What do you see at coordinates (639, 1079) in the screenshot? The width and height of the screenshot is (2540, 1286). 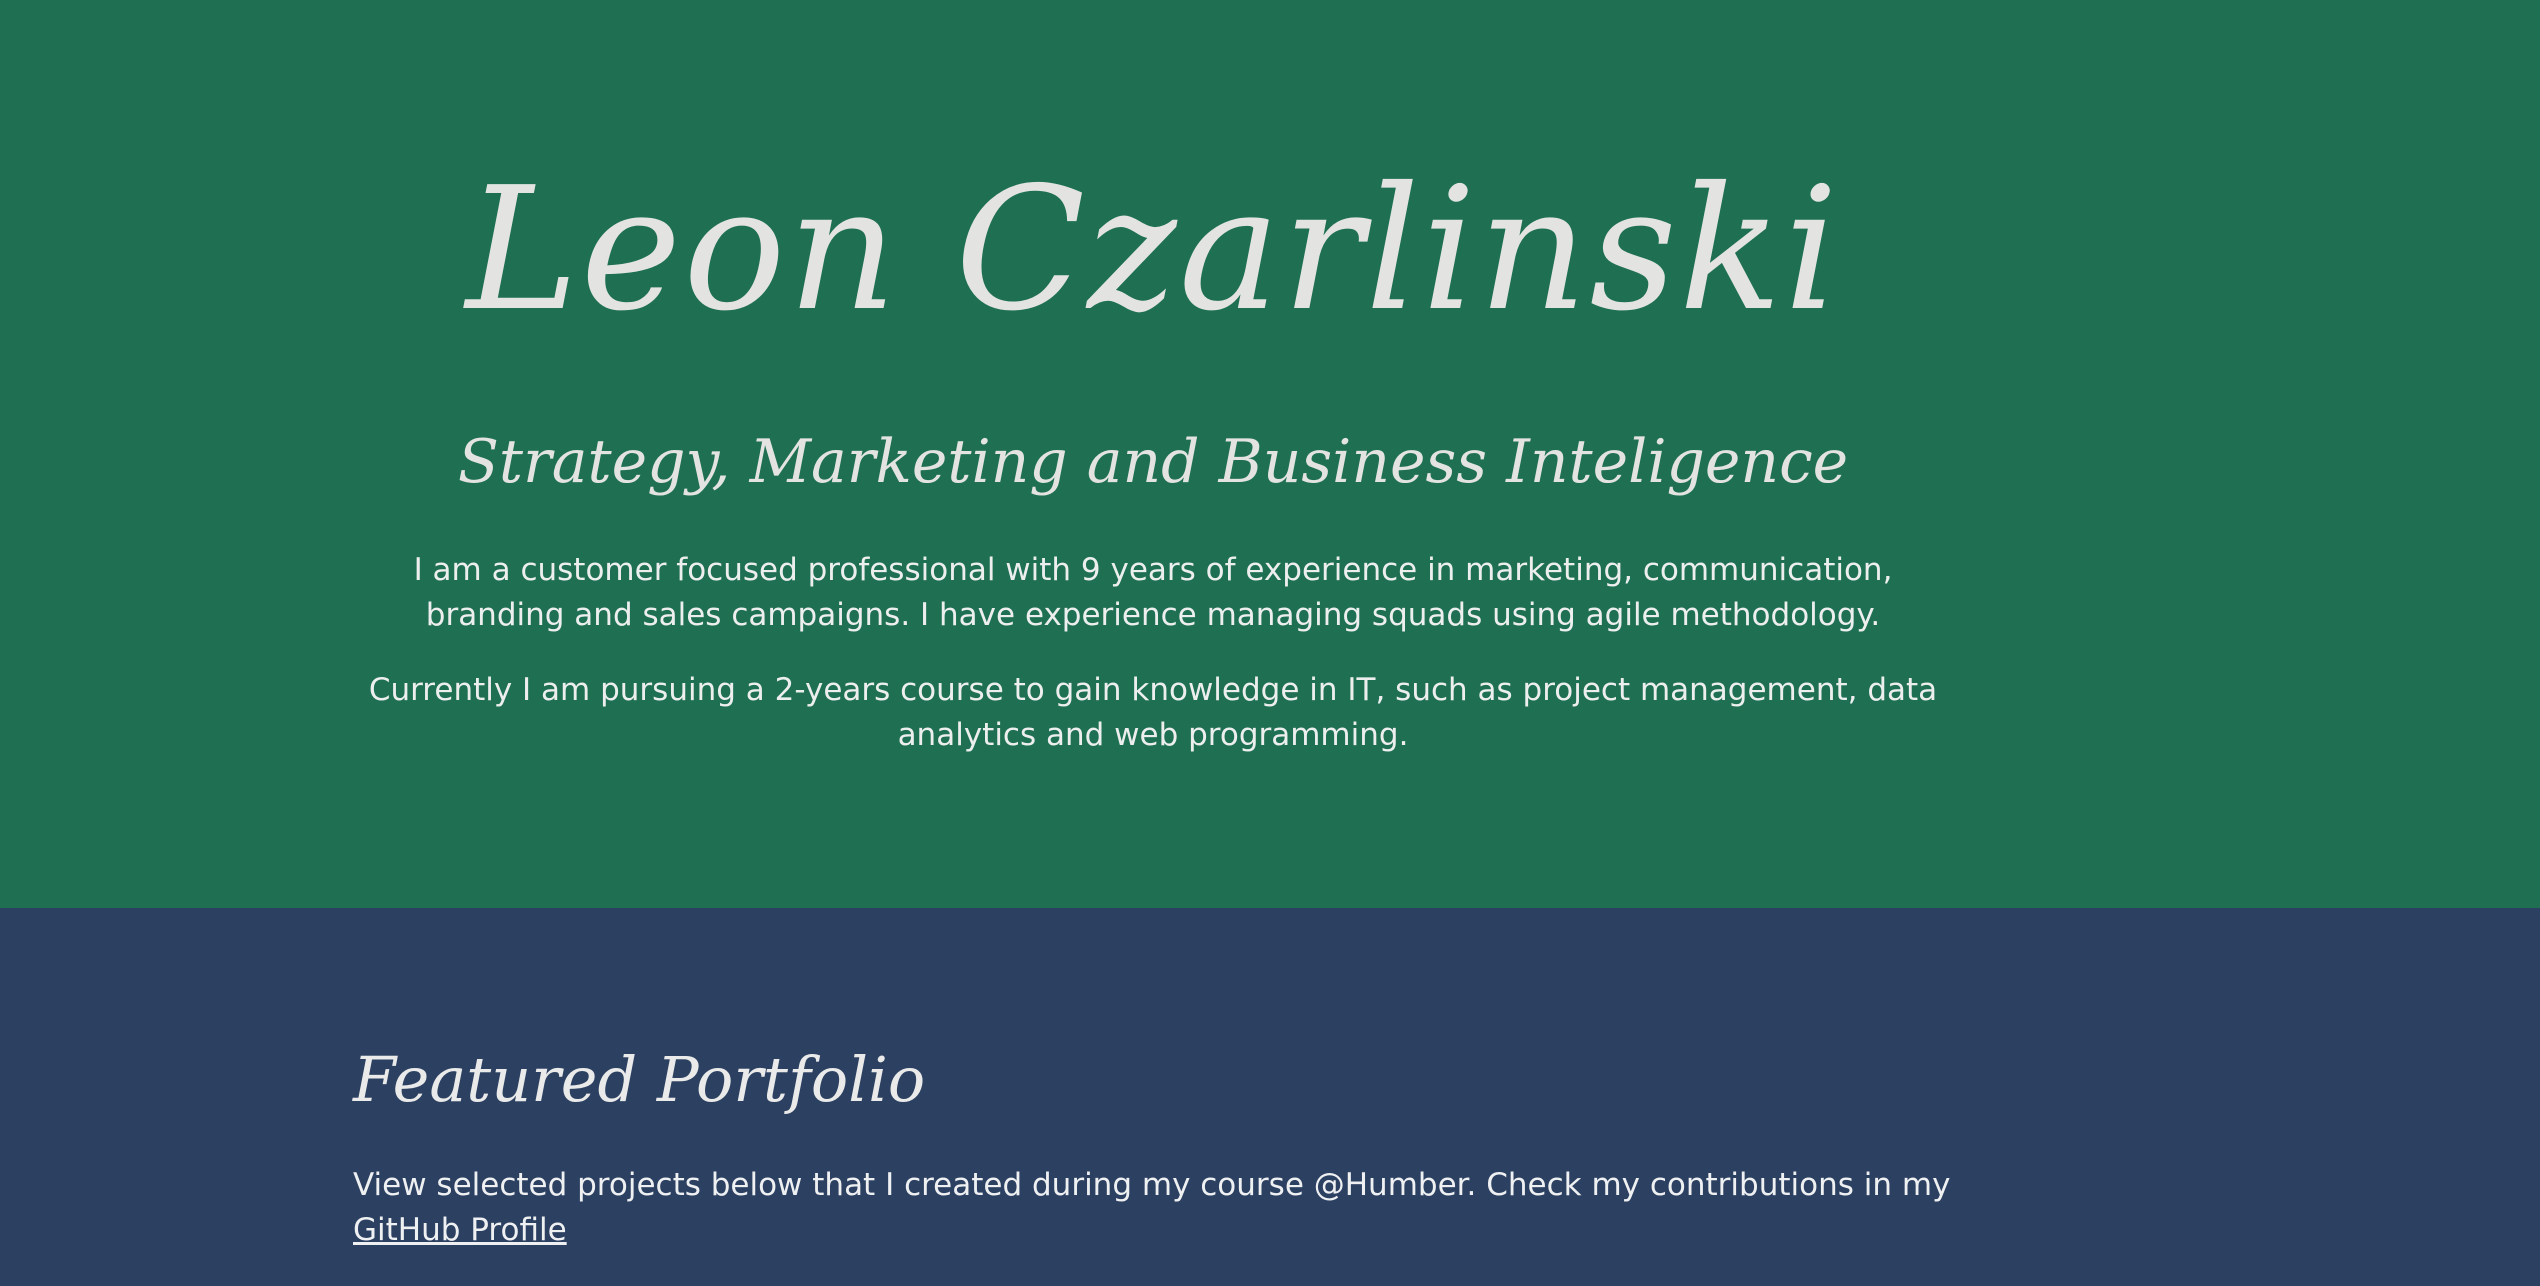 I see `portfolio-heading: Featured Portfolio` at bounding box center [639, 1079].